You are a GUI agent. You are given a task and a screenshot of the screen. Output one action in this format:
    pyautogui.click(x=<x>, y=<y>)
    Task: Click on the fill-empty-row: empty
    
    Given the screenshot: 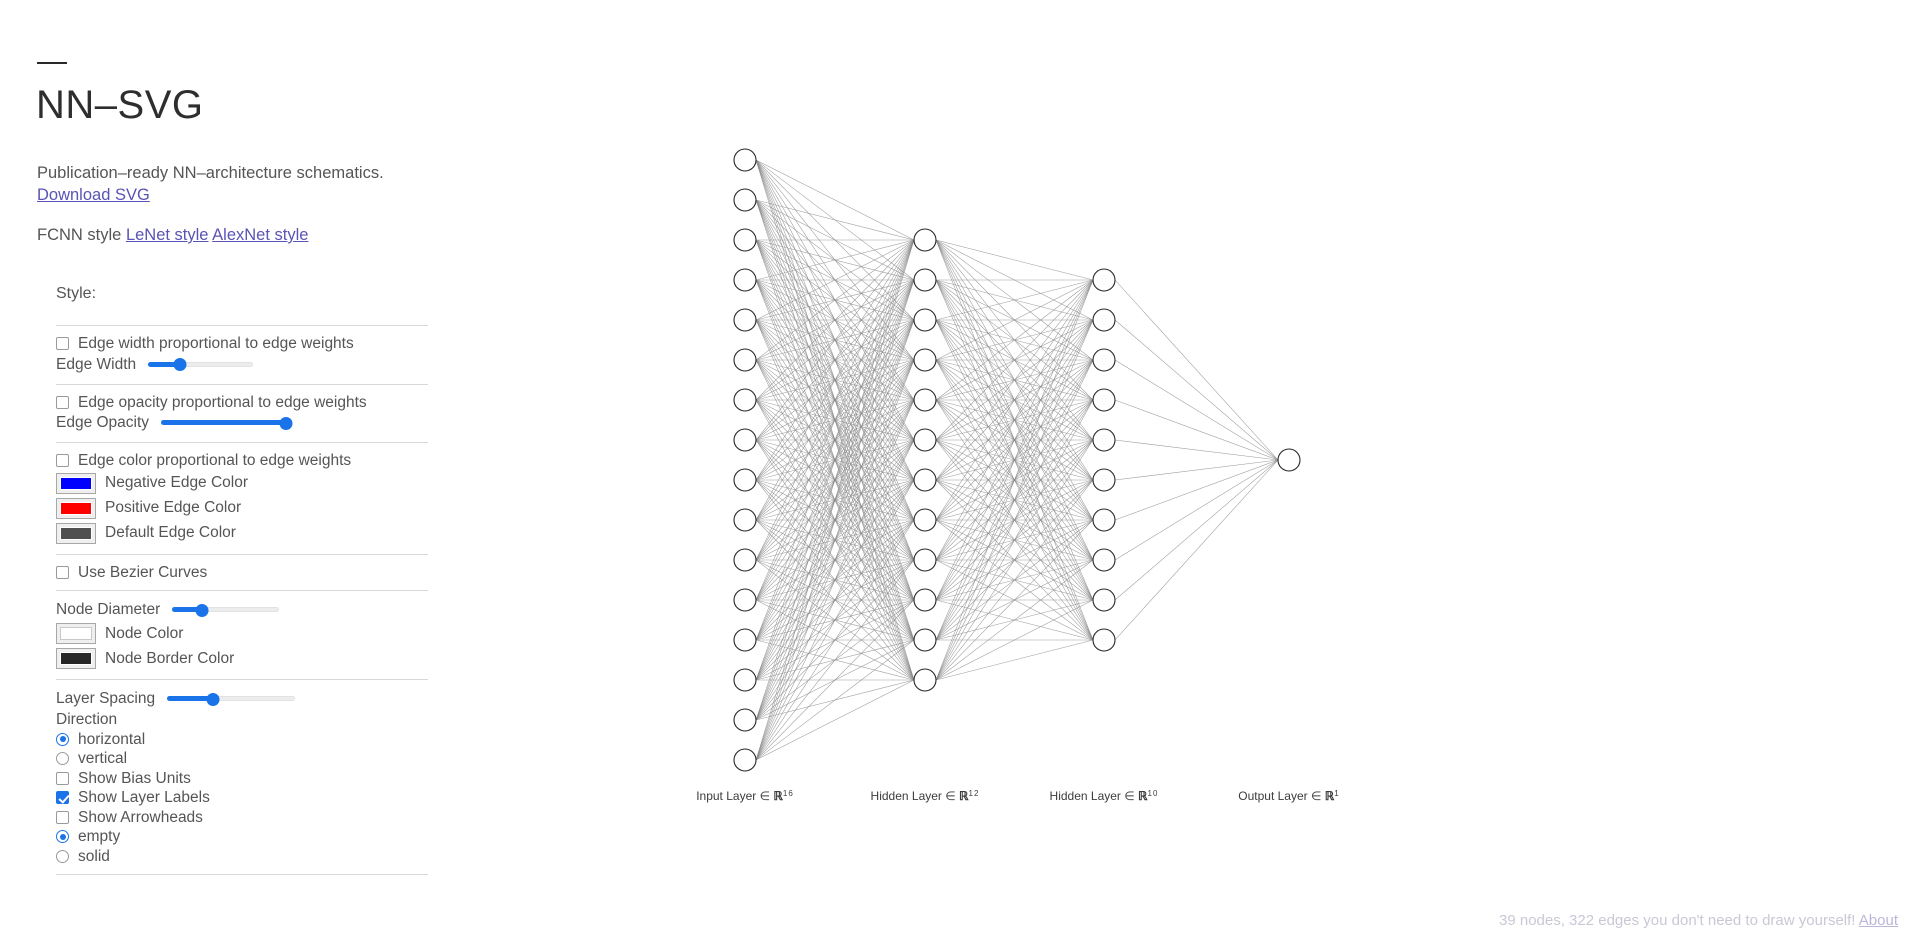 What is the action you would take?
    pyautogui.click(x=242, y=837)
    